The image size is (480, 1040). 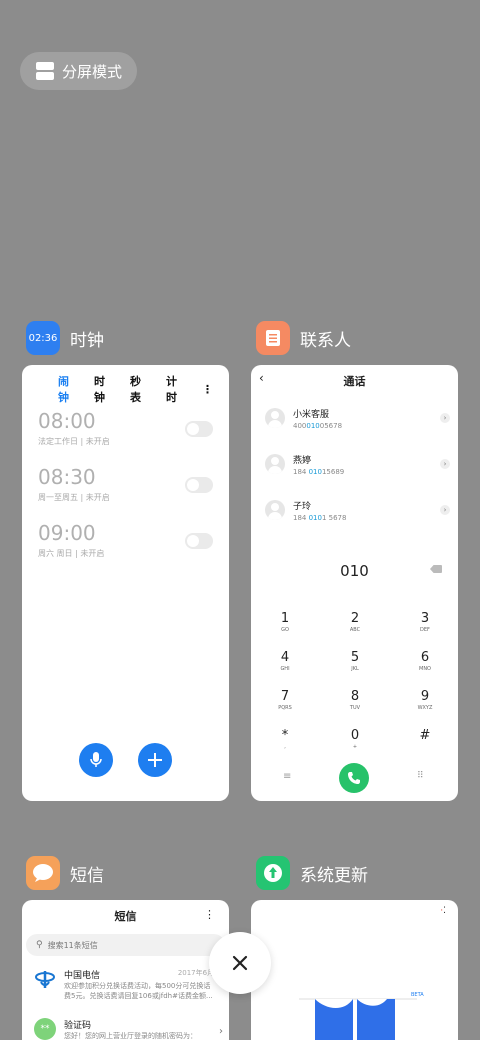 I want to click on search-icon: ⚲, so click(x=39, y=945).